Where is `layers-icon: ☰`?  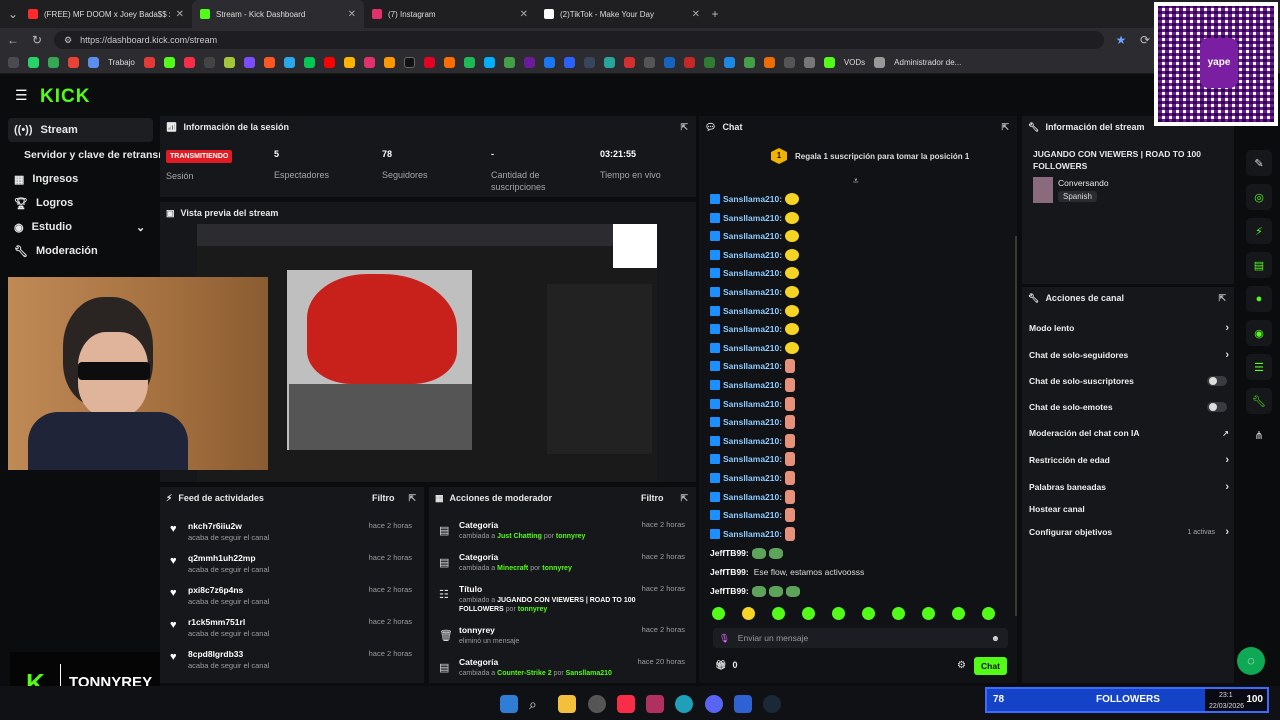 layers-icon: ☰ is located at coordinates (1259, 367).